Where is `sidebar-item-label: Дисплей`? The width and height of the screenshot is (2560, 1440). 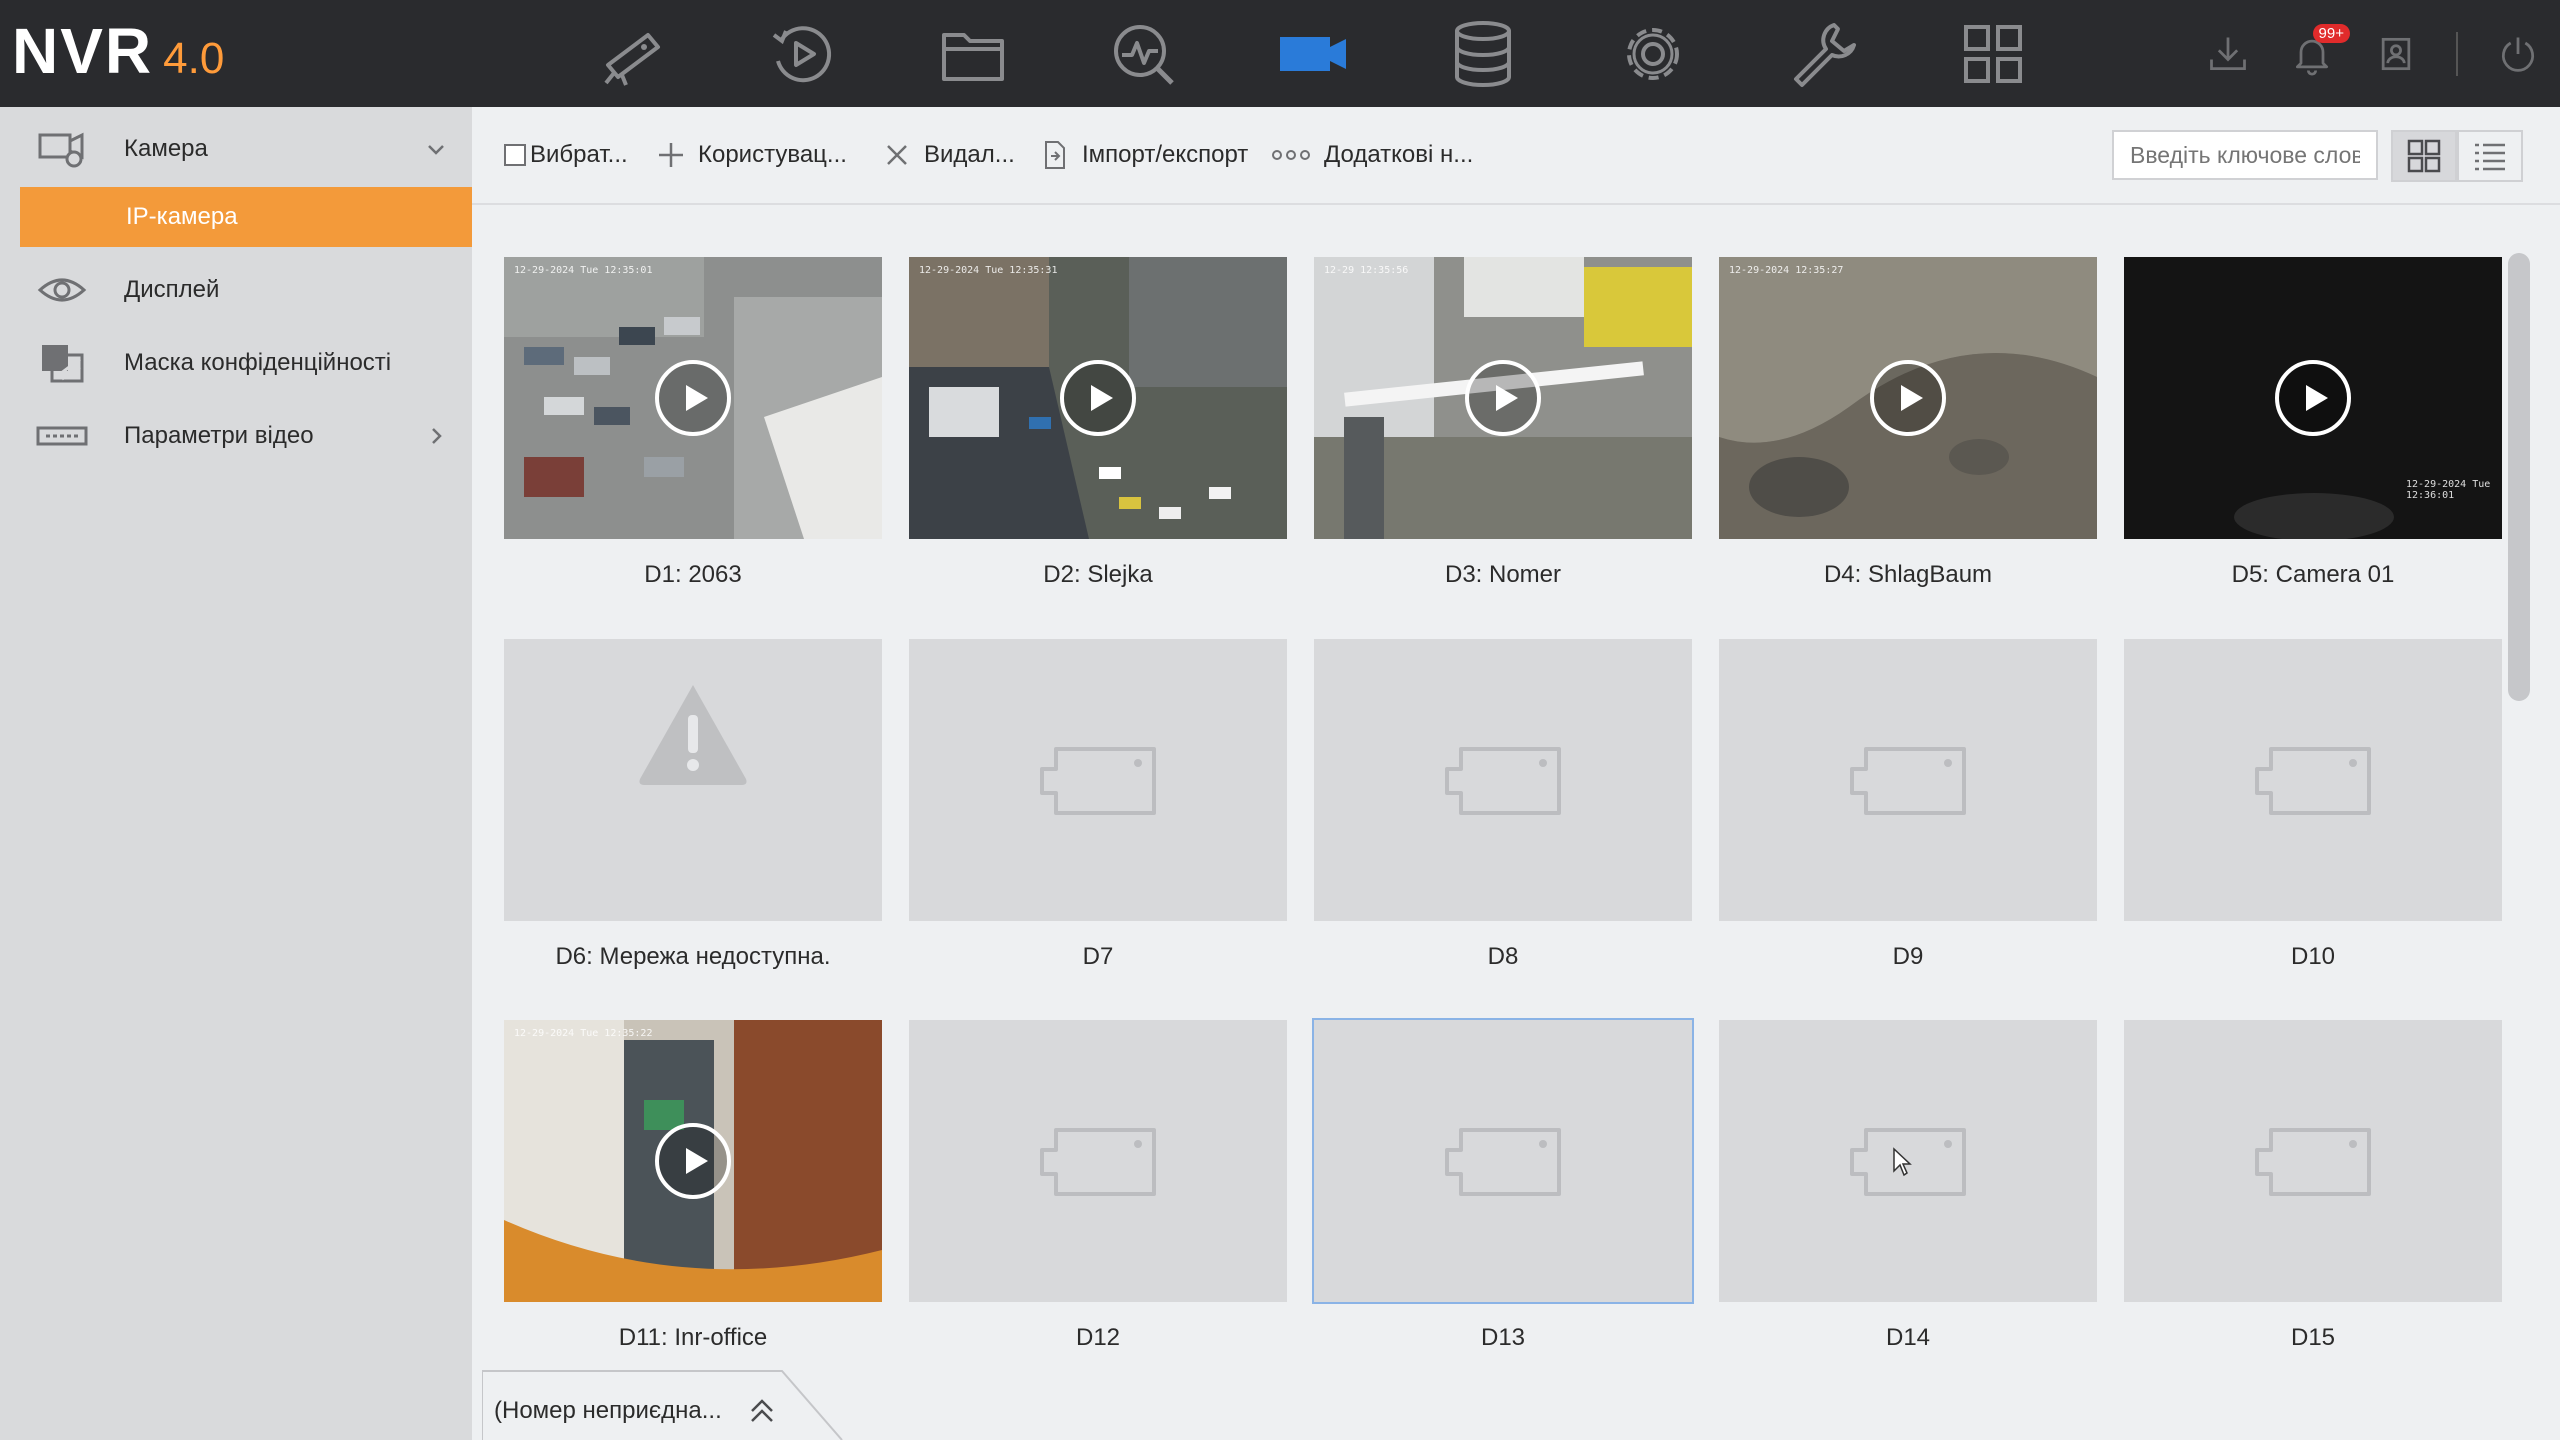
sidebar-item-label: Дисплей is located at coordinates (172, 289).